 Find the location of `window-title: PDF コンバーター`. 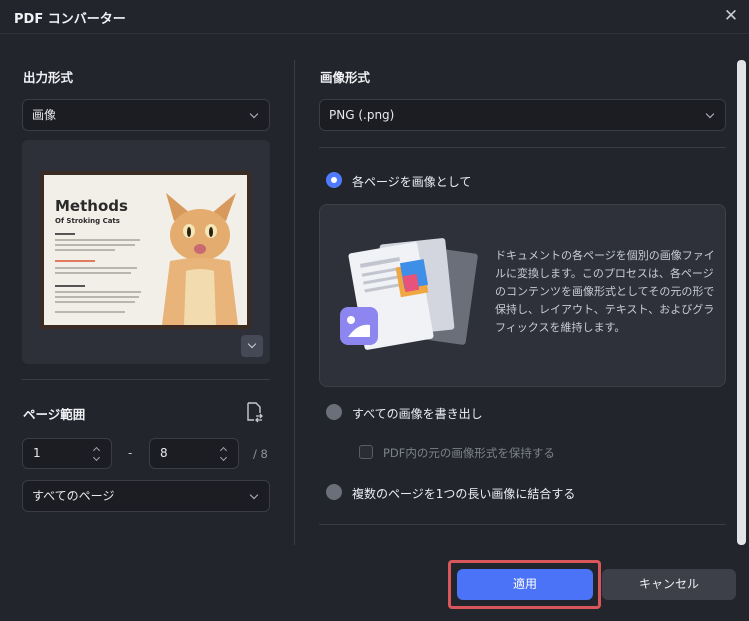

window-title: PDF コンバーター is located at coordinates (70, 19).